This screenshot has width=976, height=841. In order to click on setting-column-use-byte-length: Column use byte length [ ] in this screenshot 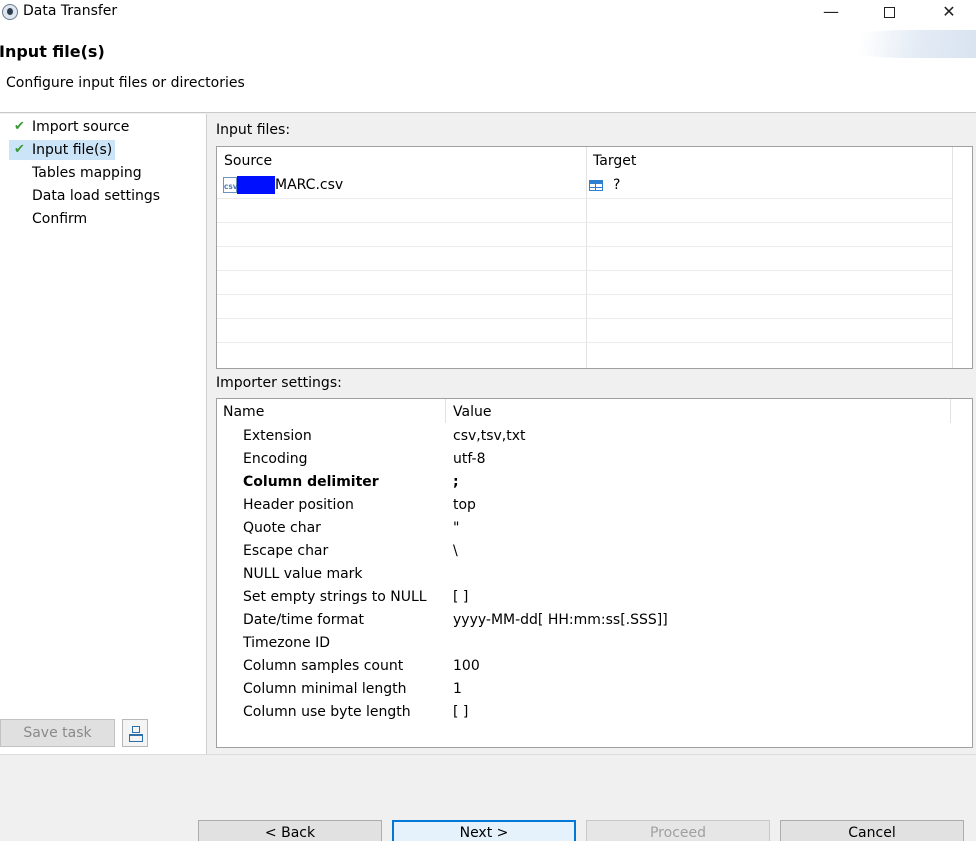, I will do `click(584, 714)`.